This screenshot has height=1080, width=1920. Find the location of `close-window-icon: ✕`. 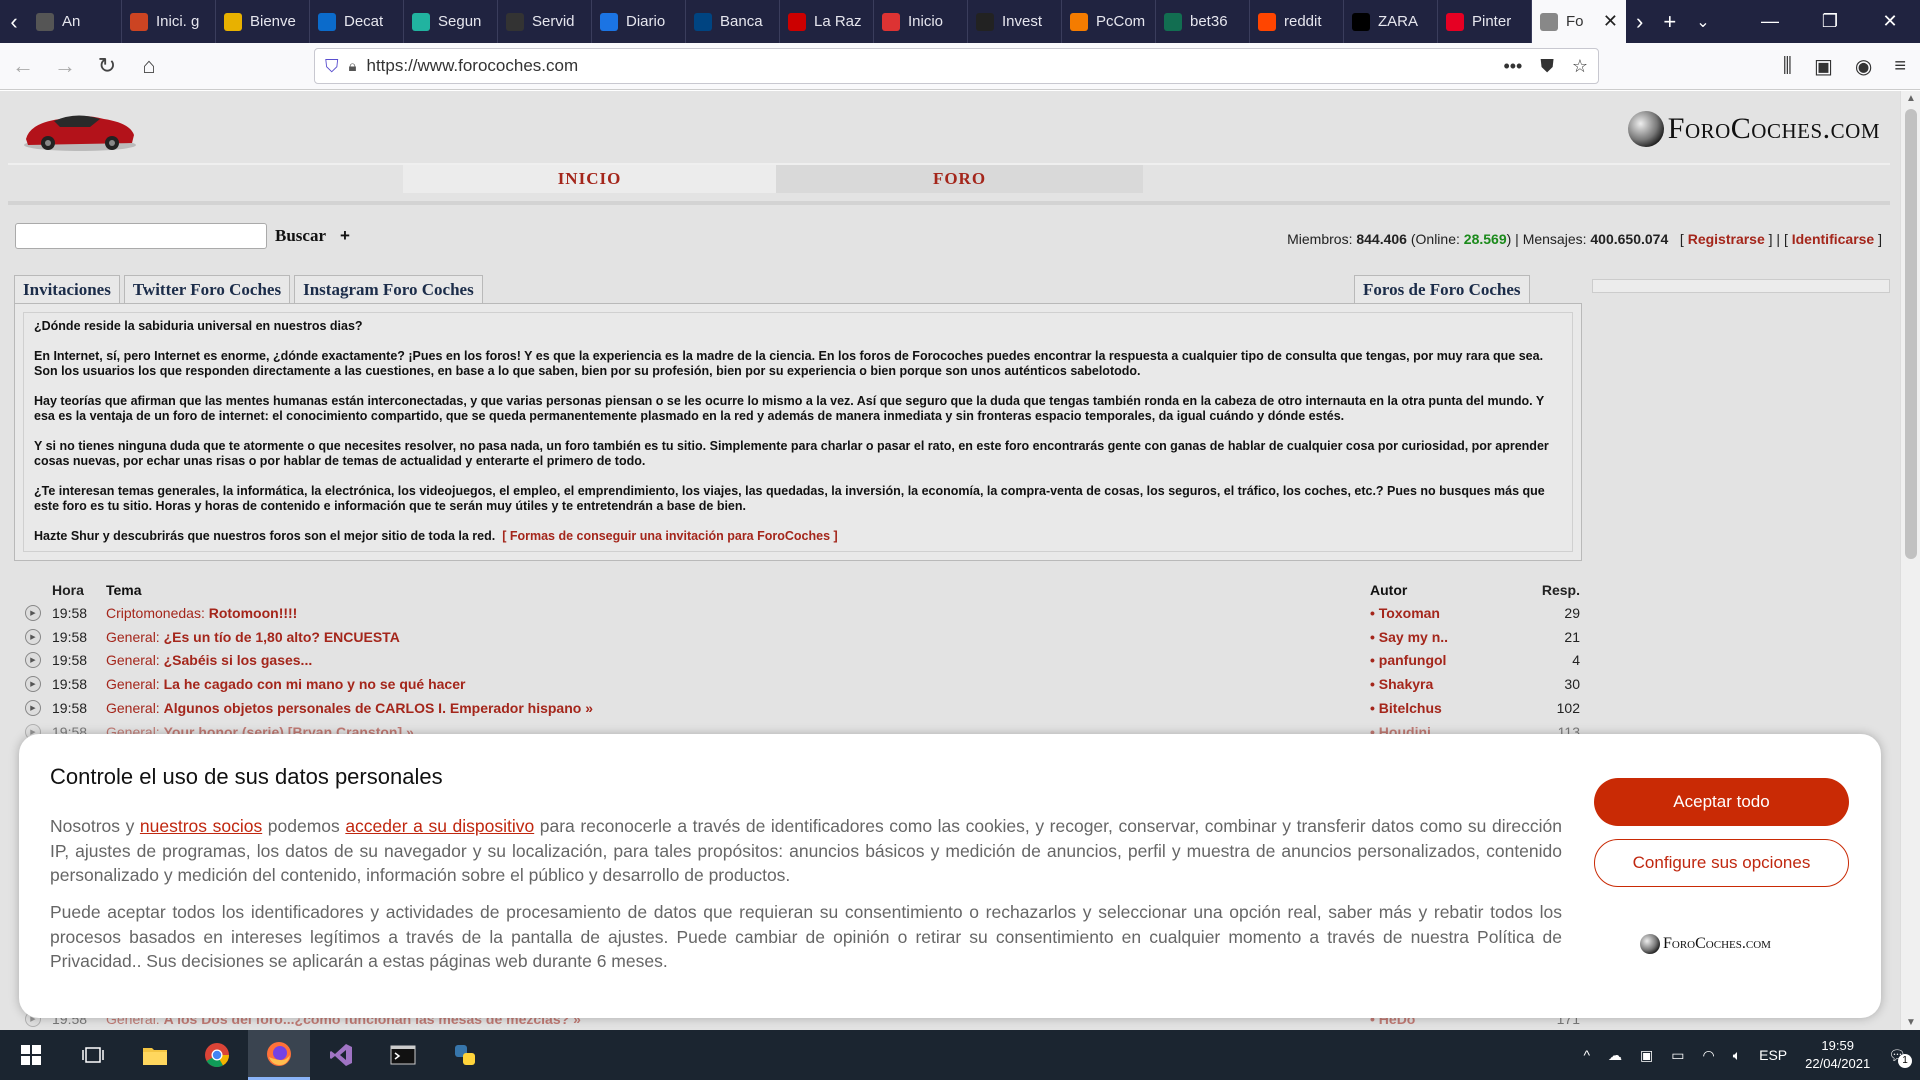

close-window-icon: ✕ is located at coordinates (1890, 21).